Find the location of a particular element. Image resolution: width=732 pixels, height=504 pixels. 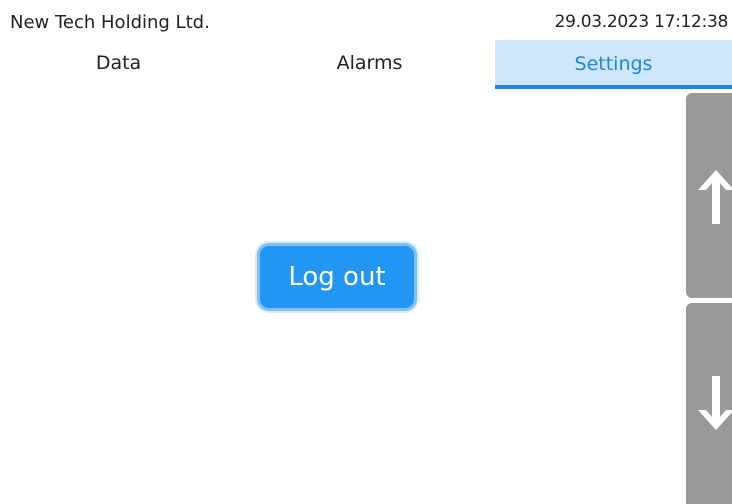

tab-data: Data is located at coordinates (118, 63).